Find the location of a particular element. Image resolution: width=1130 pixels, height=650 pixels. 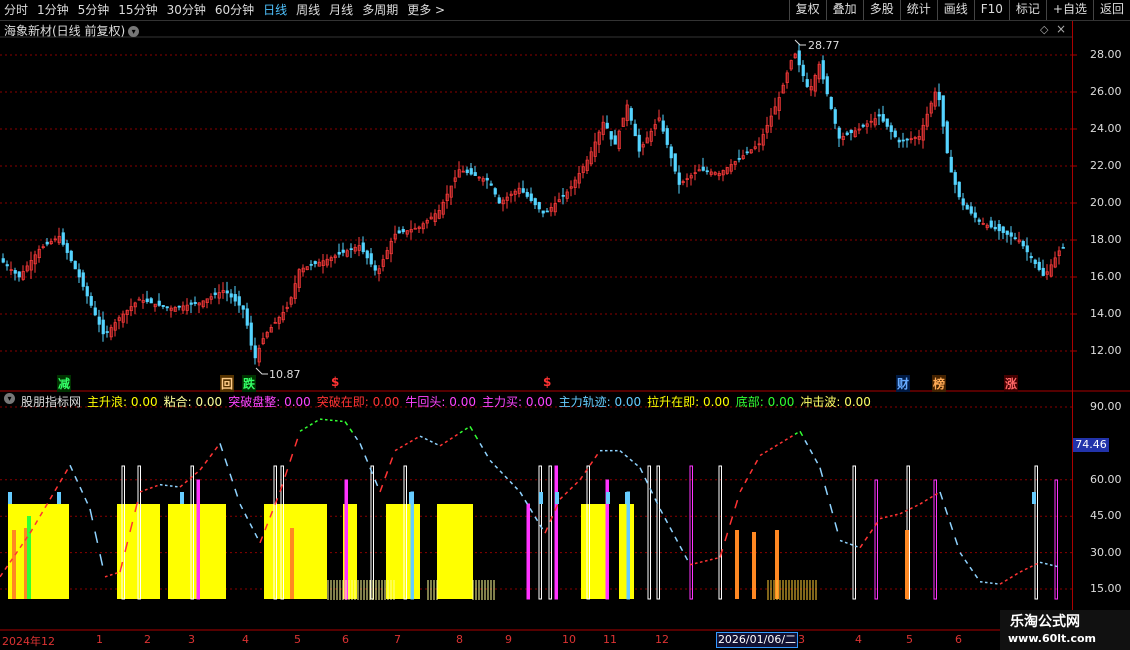

indicator-param: 牛回头: 0.00 is located at coordinates (440, 401).